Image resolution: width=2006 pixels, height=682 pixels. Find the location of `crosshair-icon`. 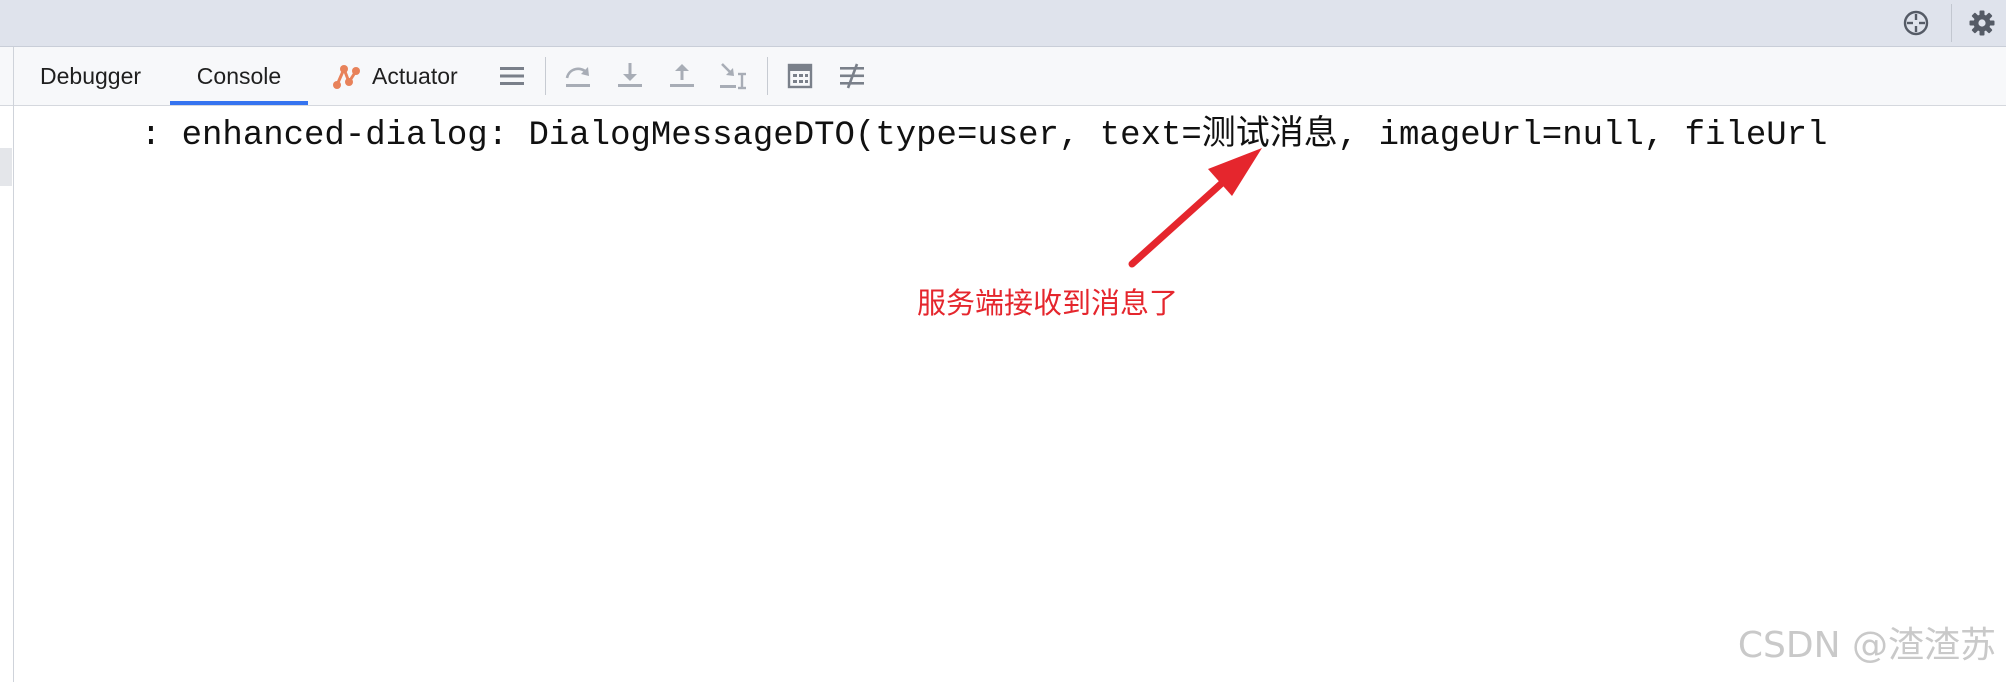

crosshair-icon is located at coordinates (1916, 23).